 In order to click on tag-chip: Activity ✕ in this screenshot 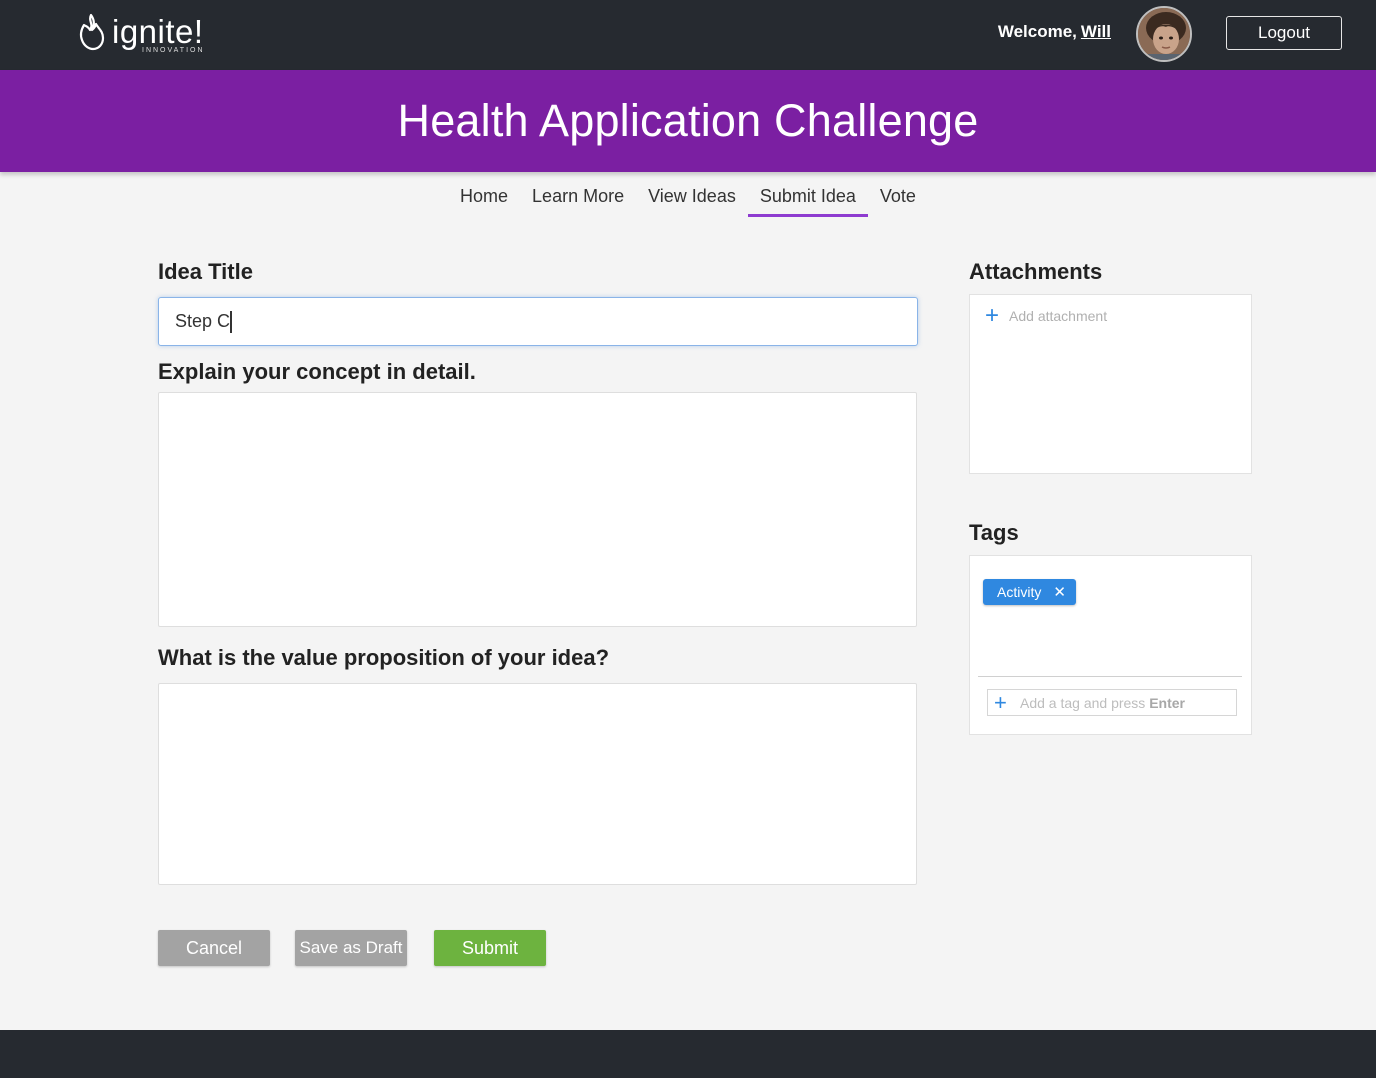, I will do `click(1029, 592)`.